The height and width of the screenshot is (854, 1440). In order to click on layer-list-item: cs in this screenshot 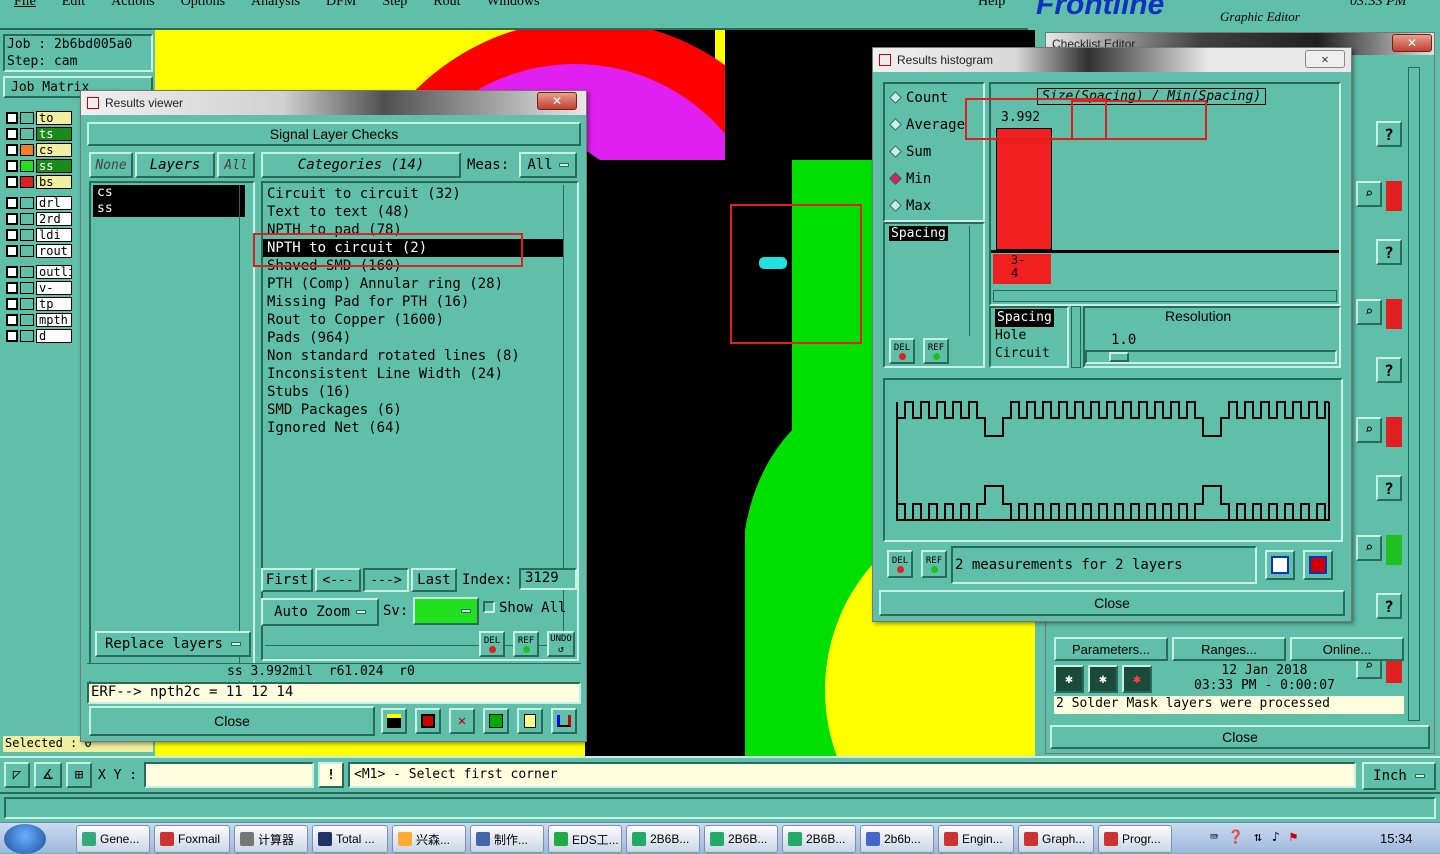, I will do `click(169, 193)`.